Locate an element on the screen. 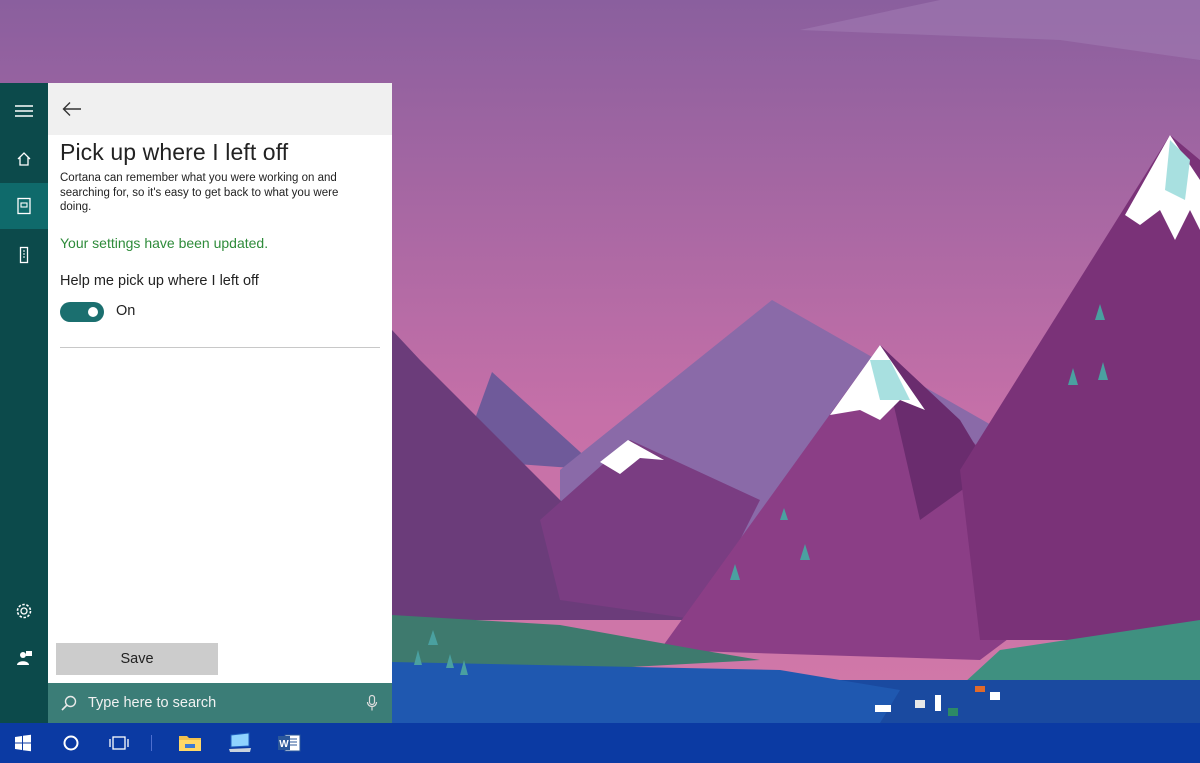 The image size is (1200, 763). feedback-button is located at coordinates (24, 658).